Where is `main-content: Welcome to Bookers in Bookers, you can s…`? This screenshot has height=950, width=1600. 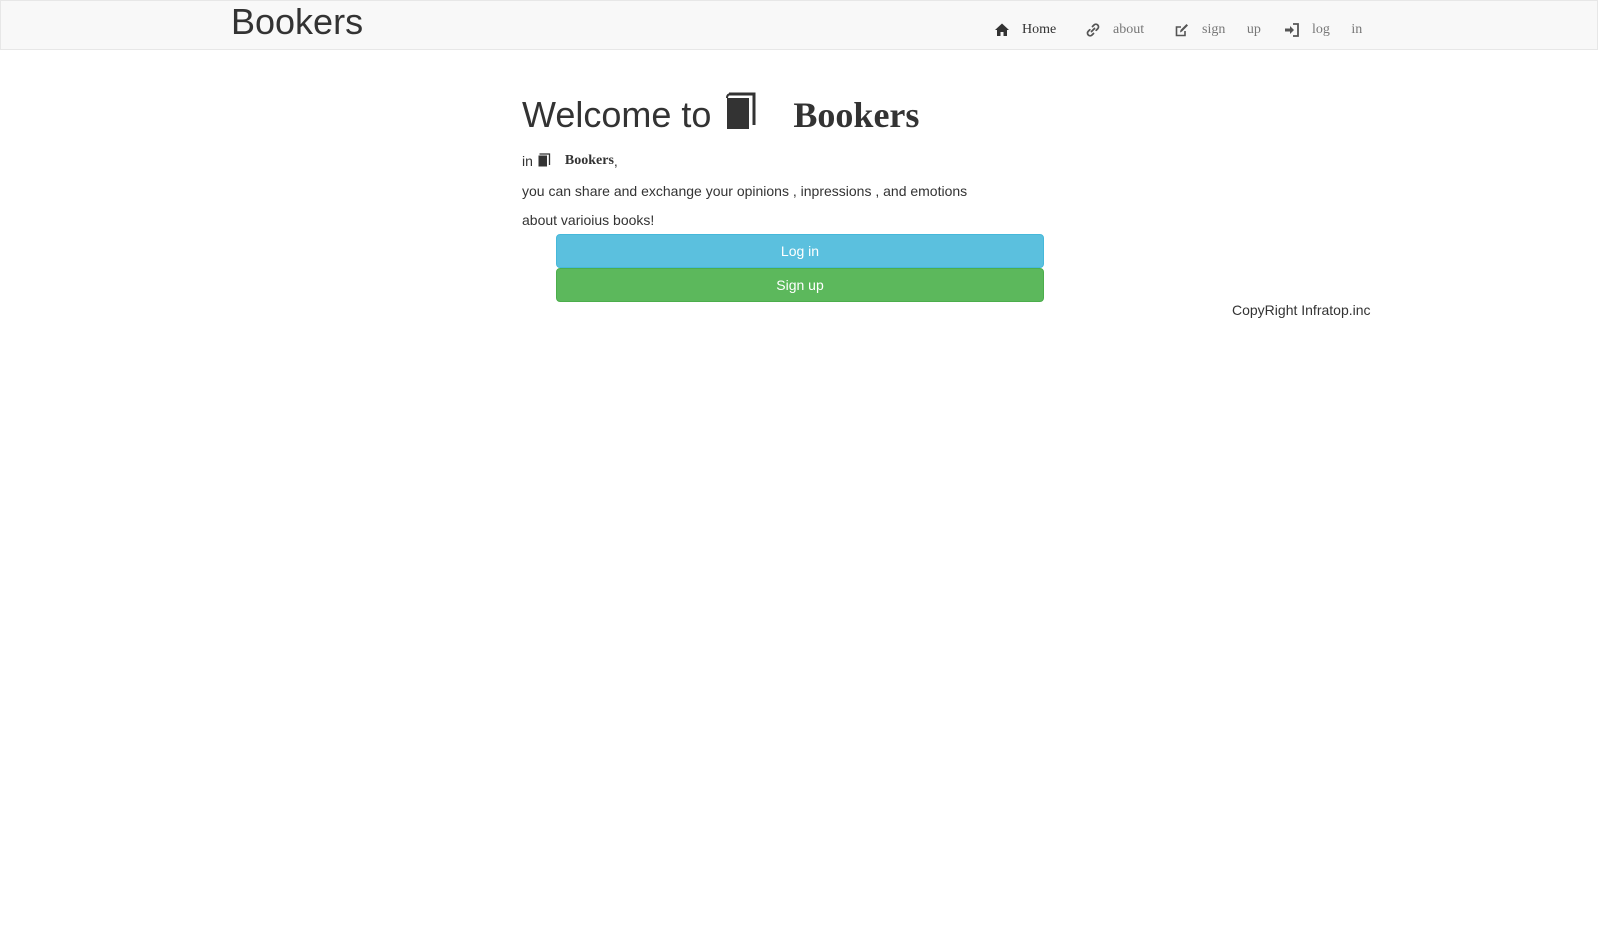
main-content: Welcome to Bookers in Bookers, you can s… is located at coordinates (802, 191).